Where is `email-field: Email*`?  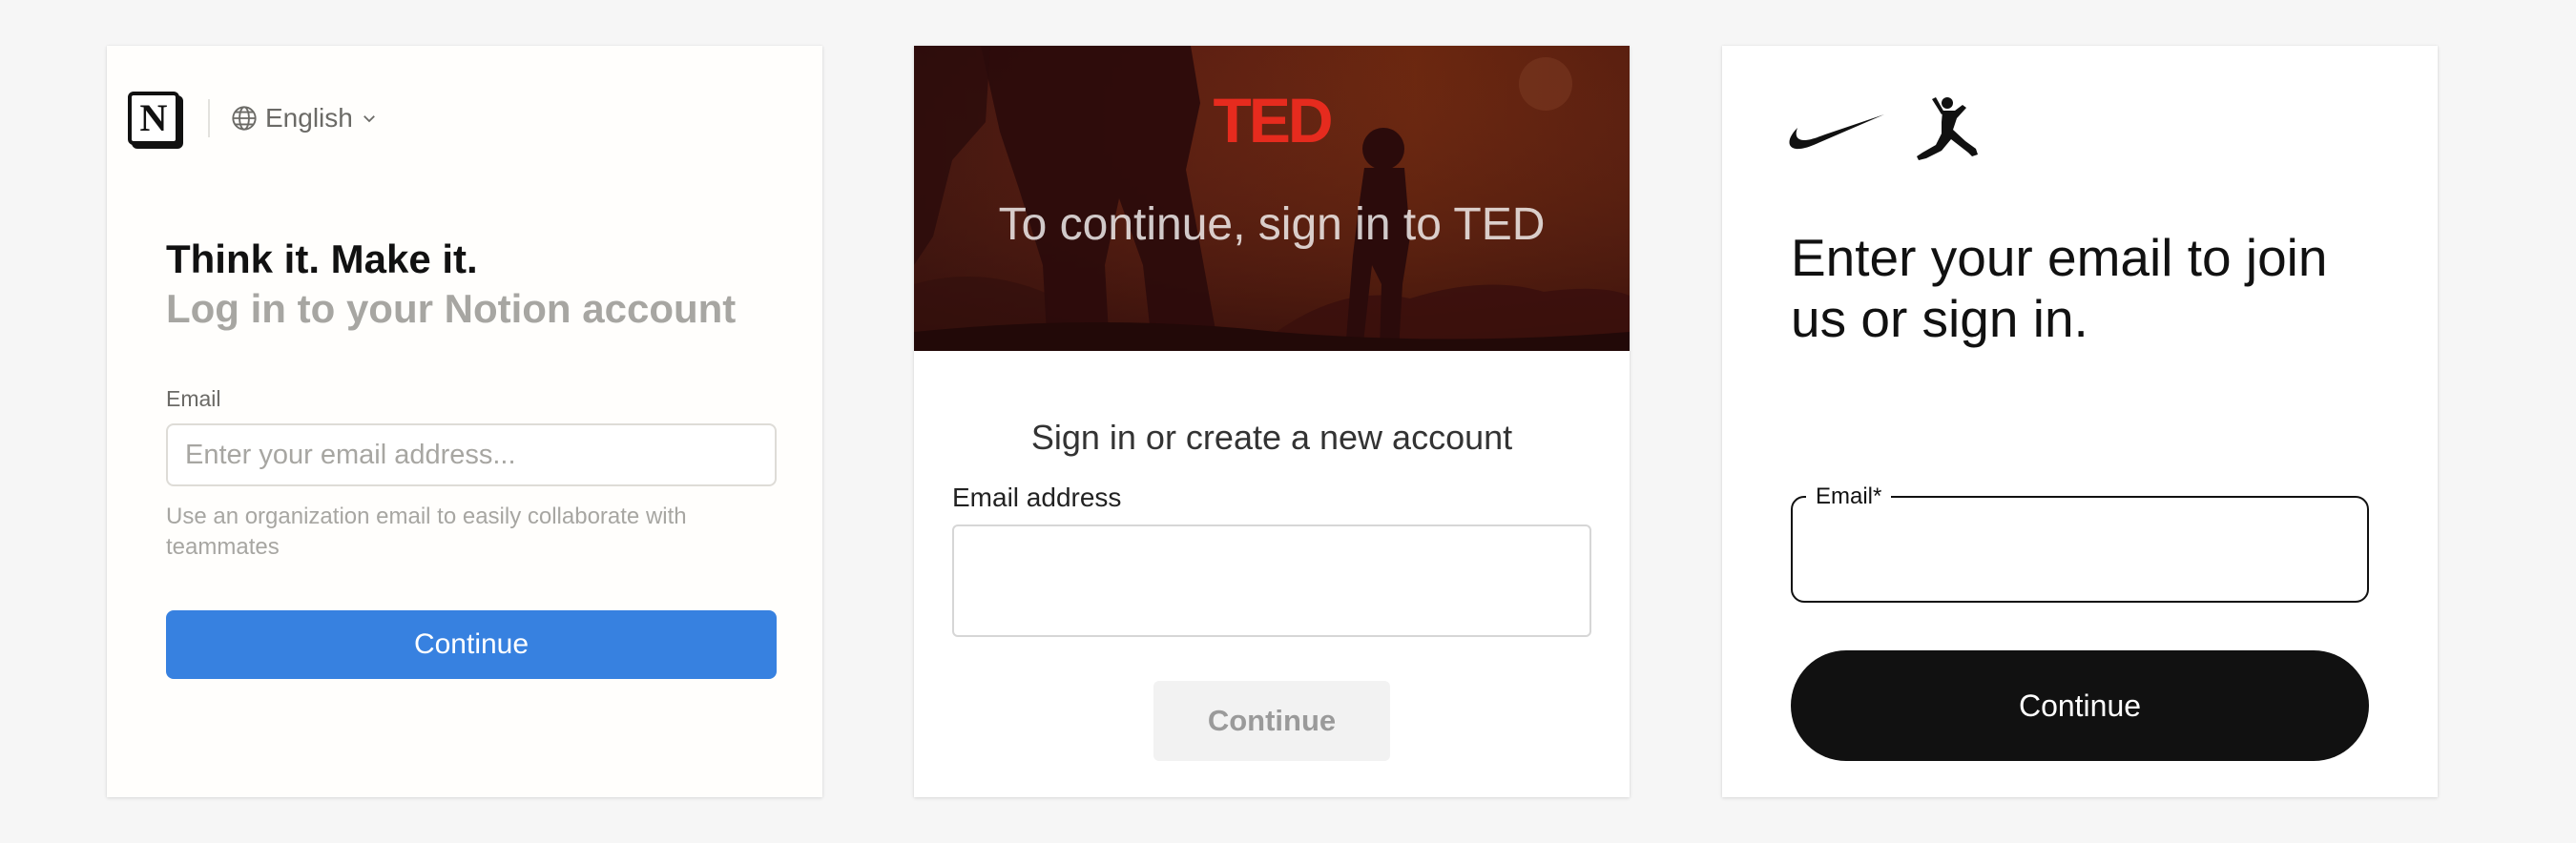
email-field: Email* is located at coordinates (2080, 543).